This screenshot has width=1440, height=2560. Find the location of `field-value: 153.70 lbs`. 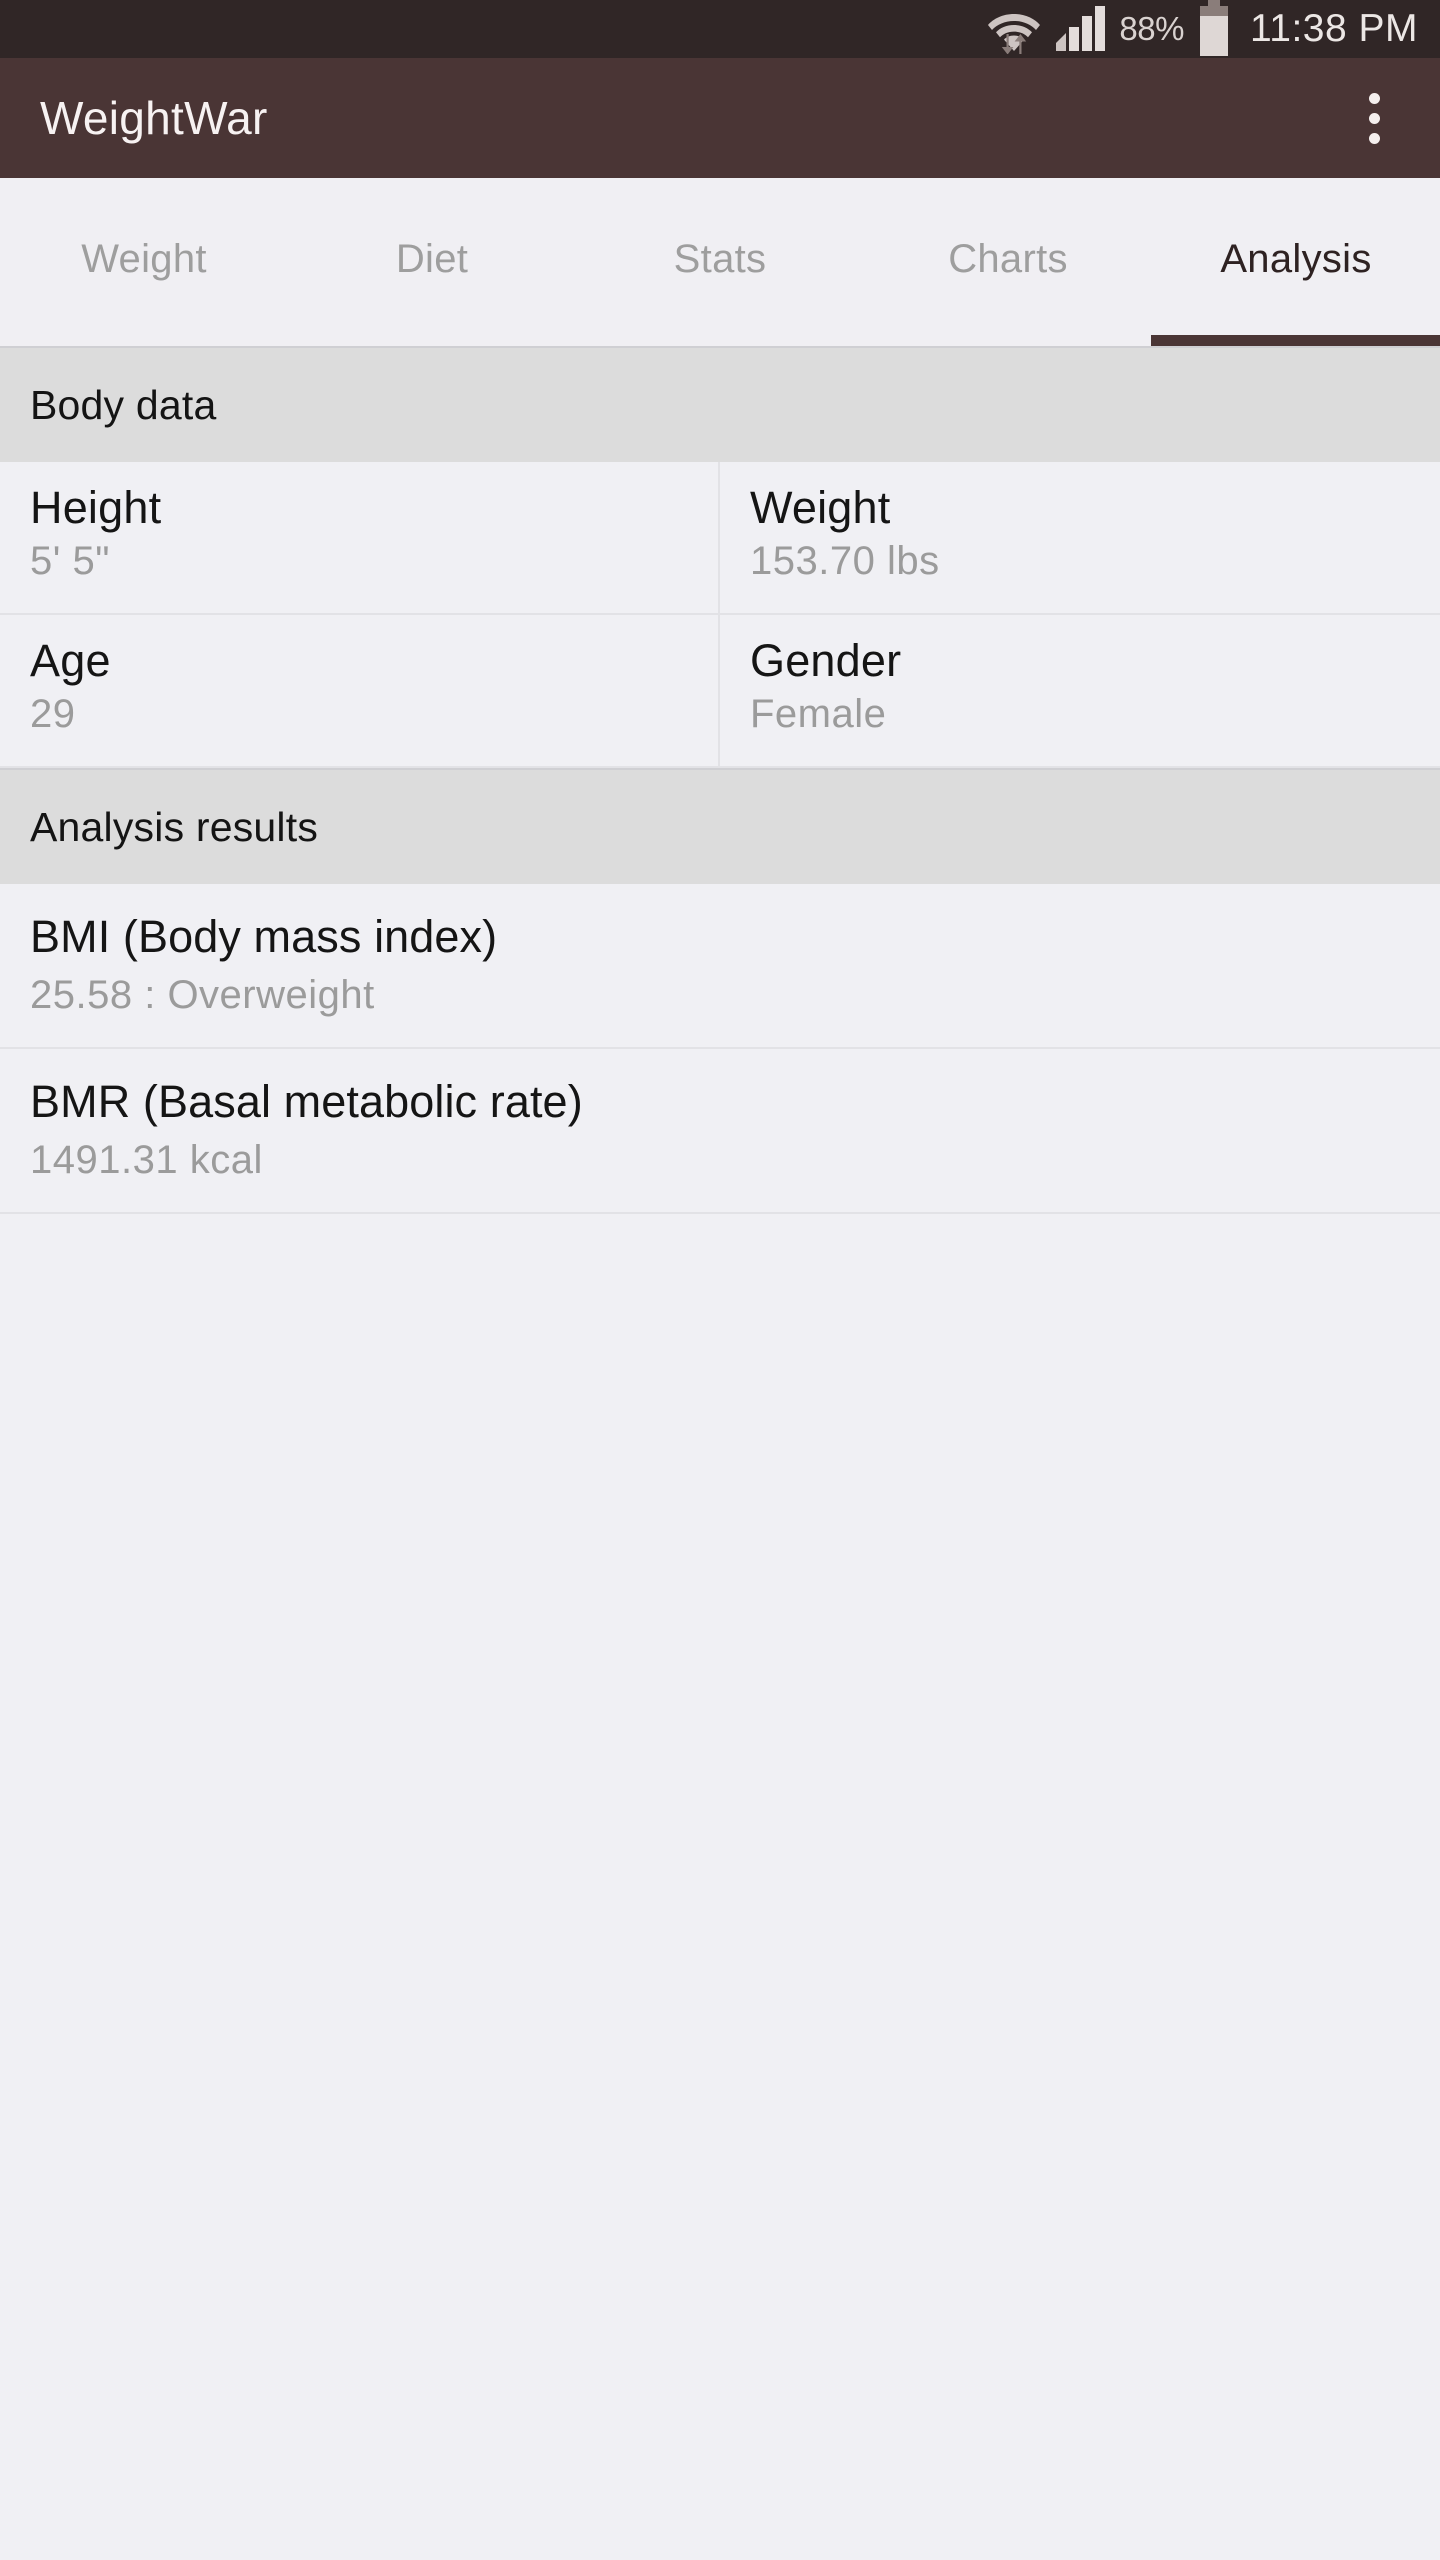

field-value: 153.70 lbs is located at coordinates (845, 560).